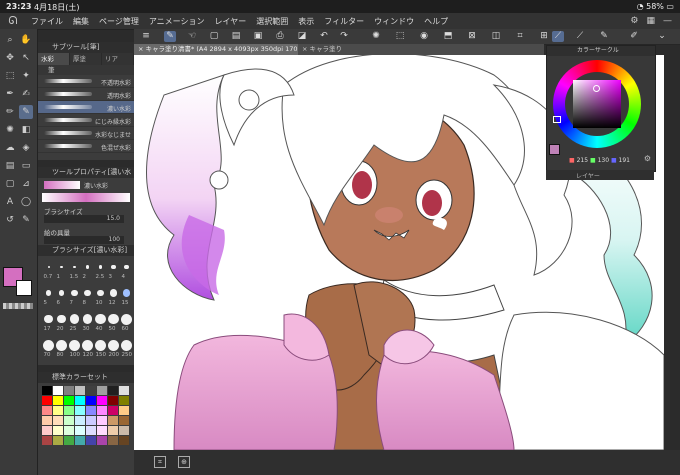  Describe the element at coordinates (558, 36) in the screenshot. I see `ruler-icon: ⟋` at that location.